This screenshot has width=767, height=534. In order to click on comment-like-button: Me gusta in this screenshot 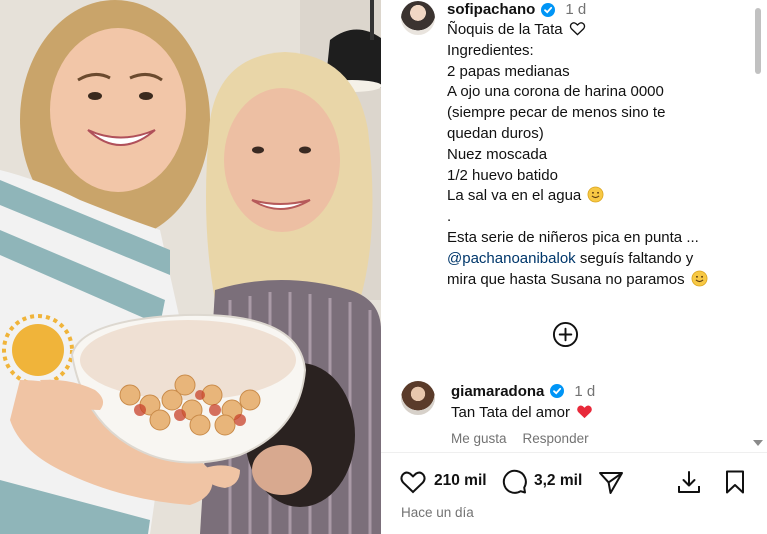, I will do `click(479, 438)`.